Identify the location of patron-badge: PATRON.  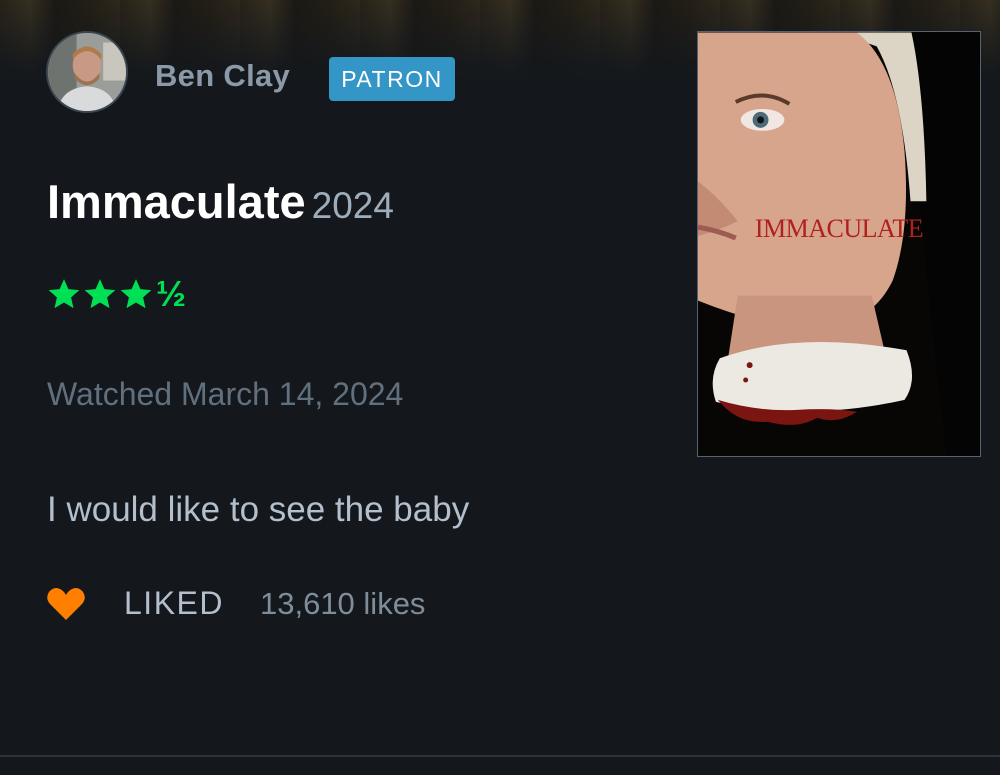
(392, 79).